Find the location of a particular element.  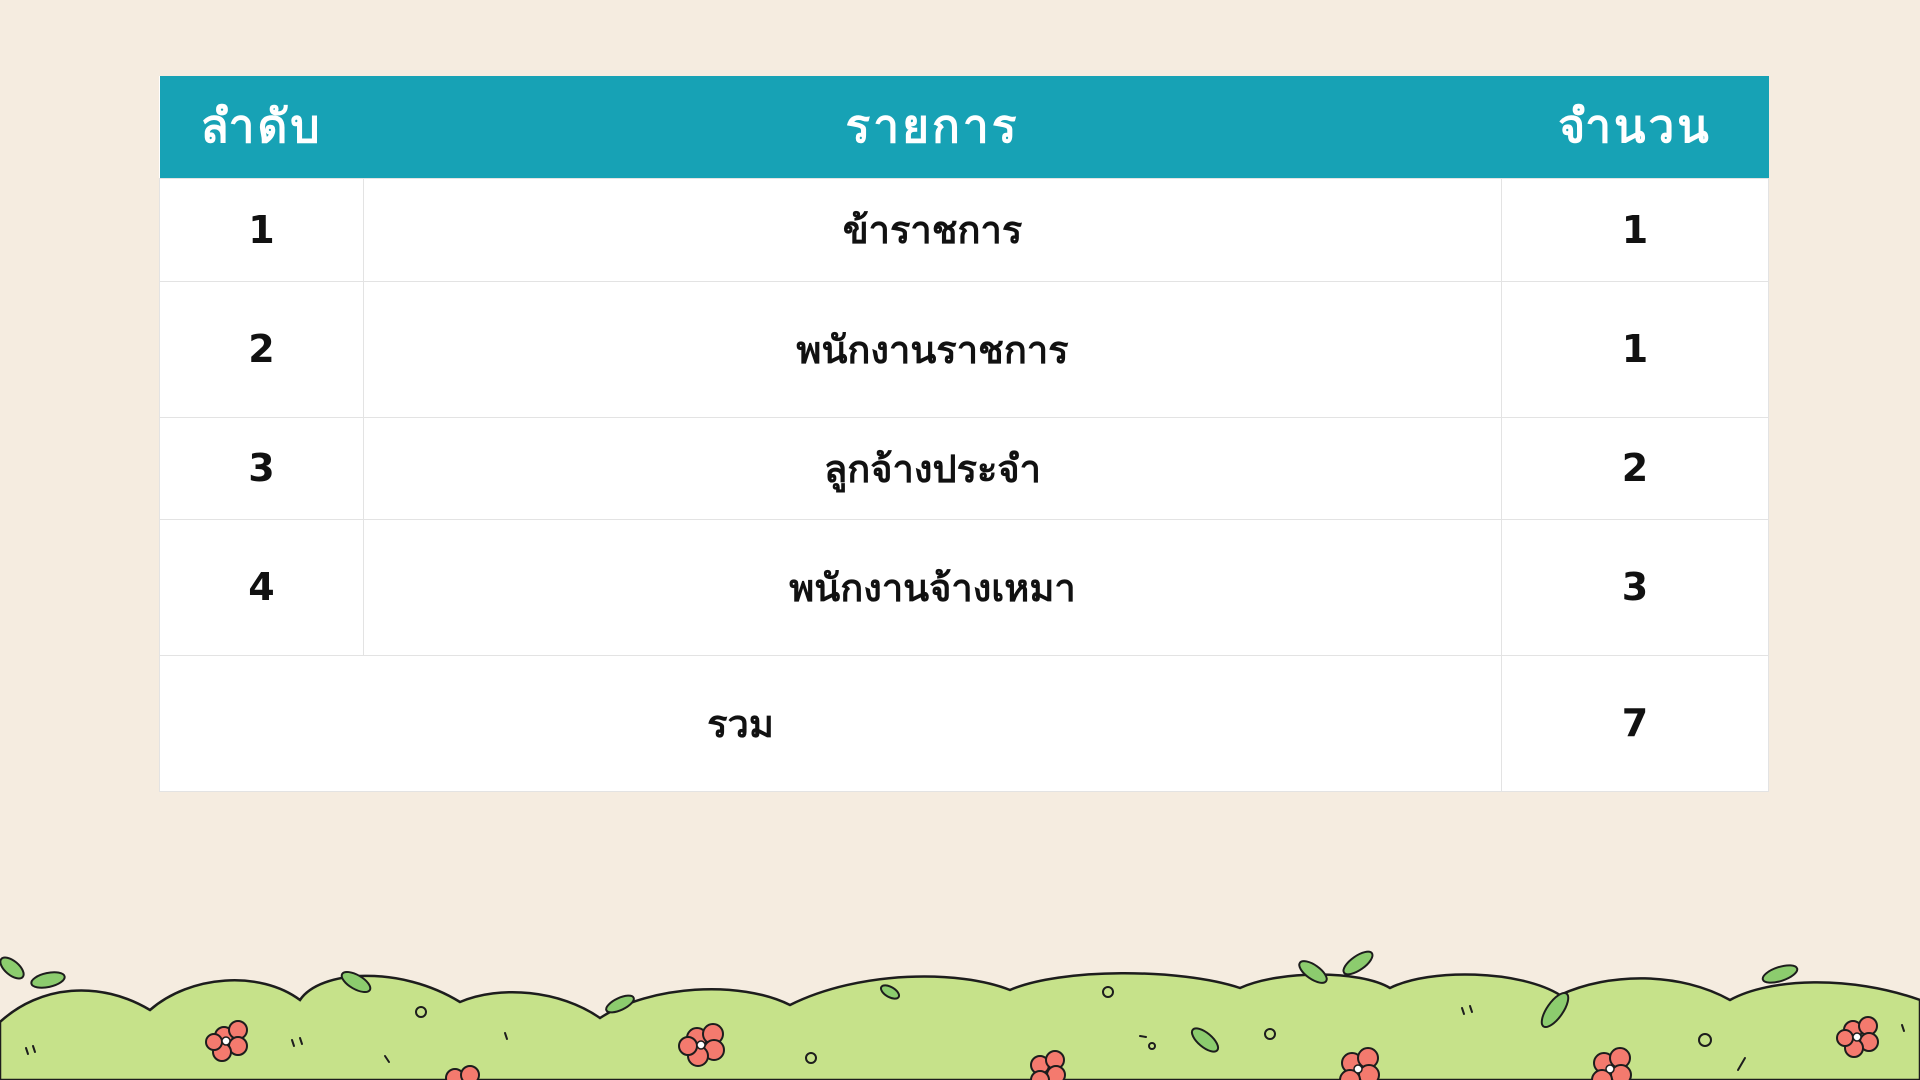

row-no: 4 is located at coordinates (261, 587).